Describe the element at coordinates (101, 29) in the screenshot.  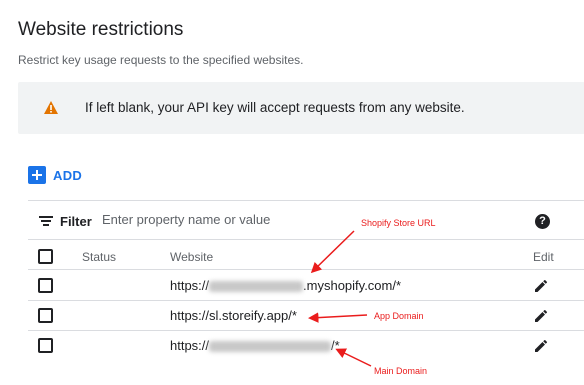
I see `section-title: Website restrictions` at that location.